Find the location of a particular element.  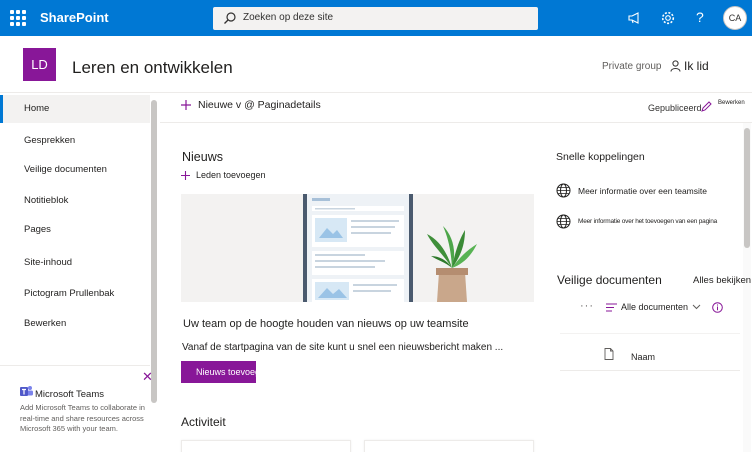

edit-page-button: Bewerken is located at coordinates (731, 103).